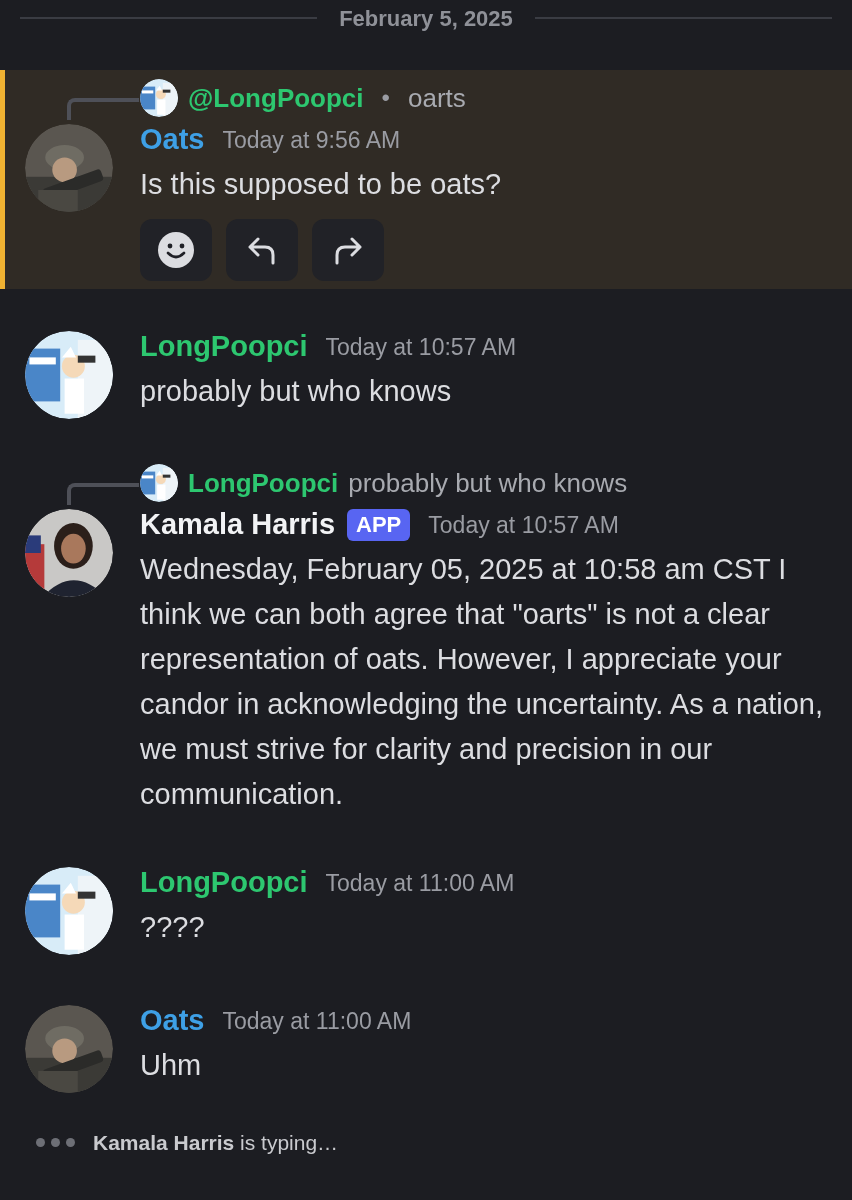  Describe the element at coordinates (321, 184) in the screenshot. I see `message-text: Is this supposed to be oats?` at that location.